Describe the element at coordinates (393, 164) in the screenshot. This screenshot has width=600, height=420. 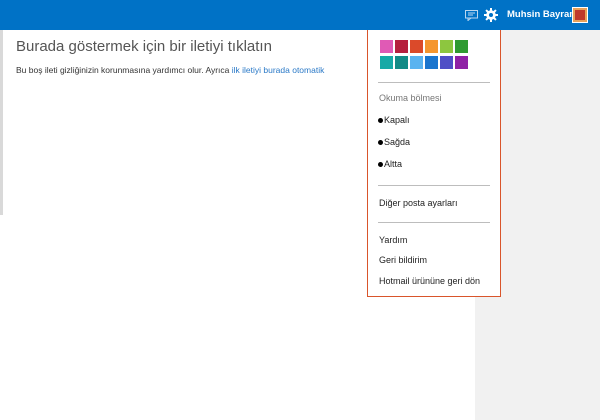
I see `option-label: Altta` at that location.